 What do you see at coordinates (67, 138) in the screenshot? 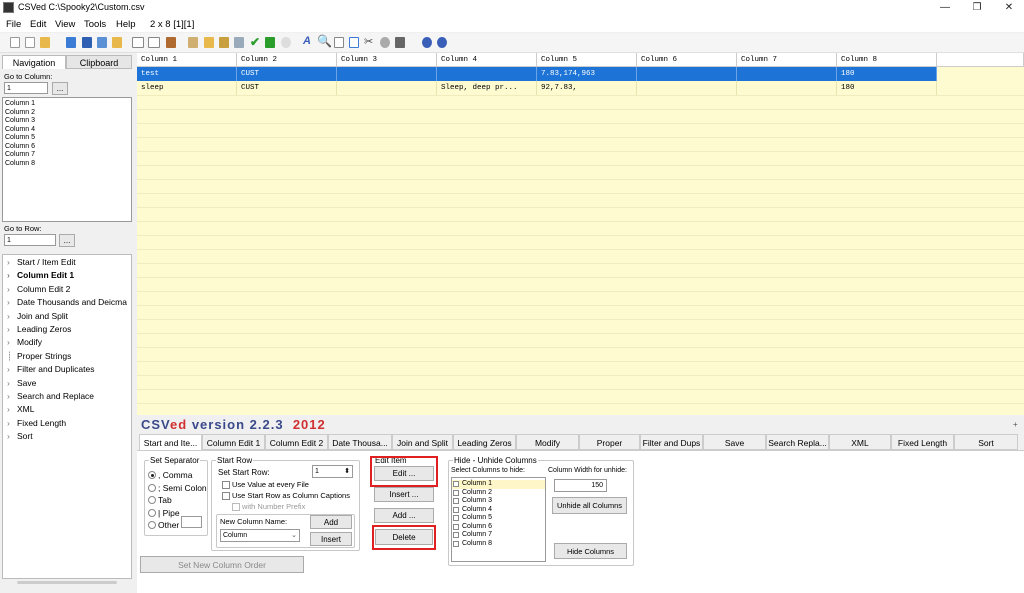
I see `column-list-item: Column 5` at bounding box center [67, 138].